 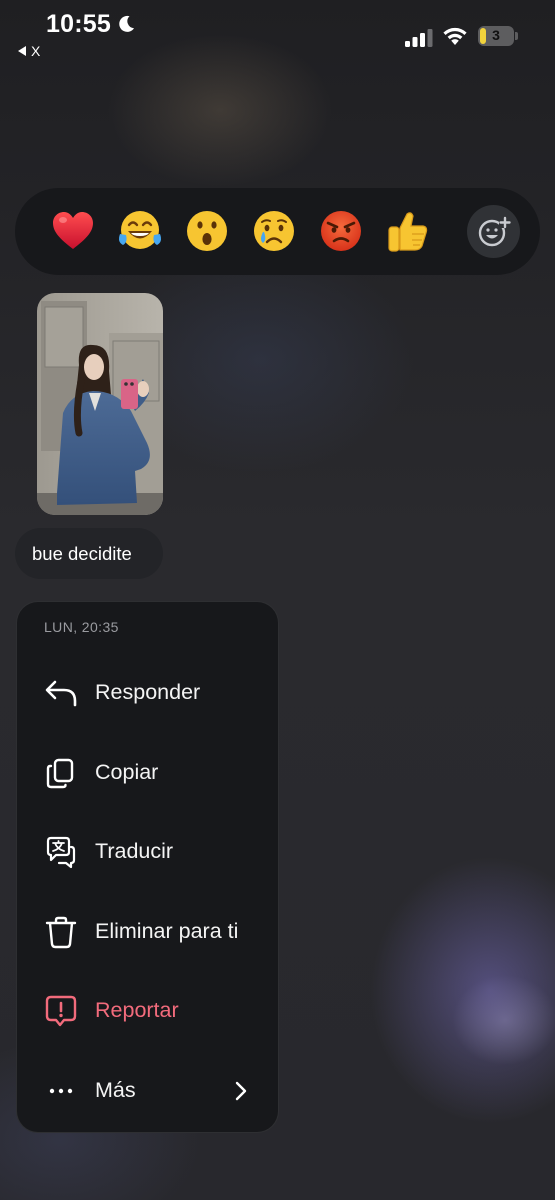 I want to click on reaction-surprised, so click(x=207, y=231).